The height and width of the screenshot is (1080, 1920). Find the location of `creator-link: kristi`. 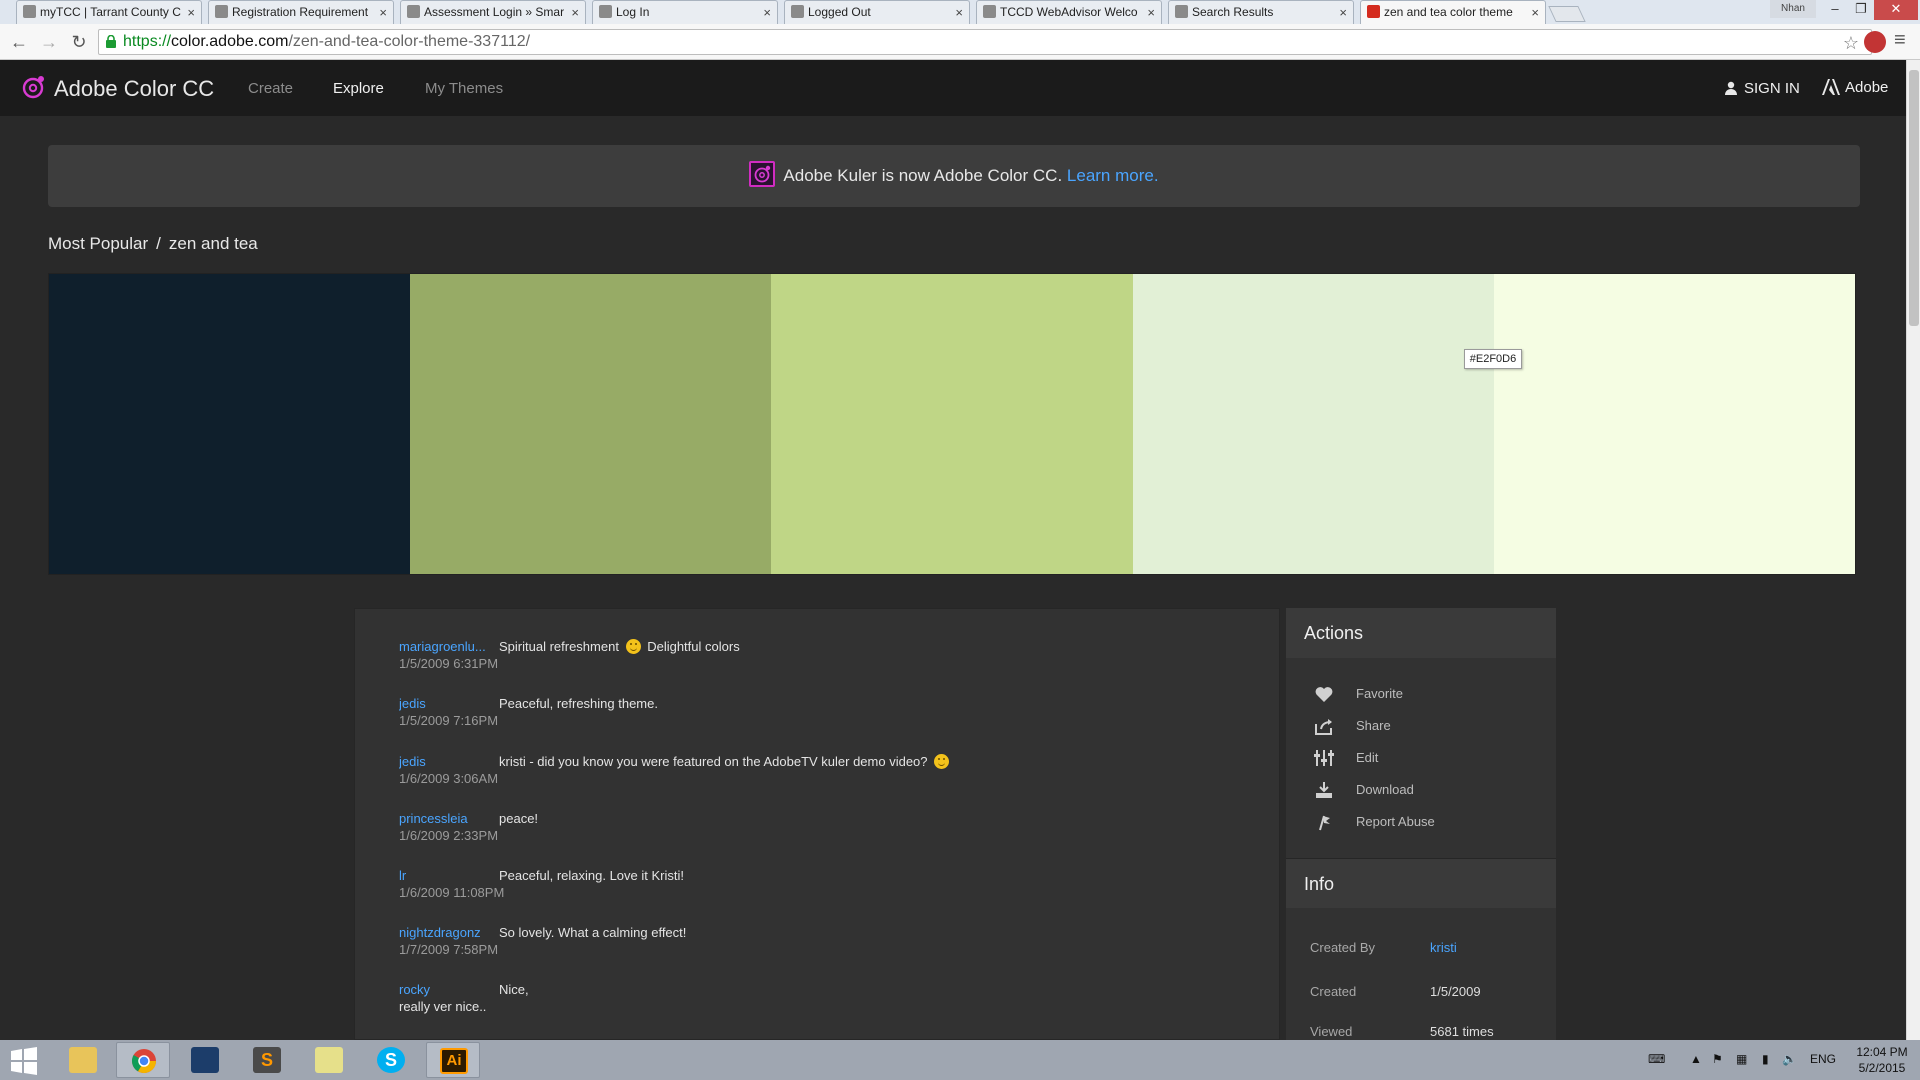

creator-link: kristi is located at coordinates (1443, 947).